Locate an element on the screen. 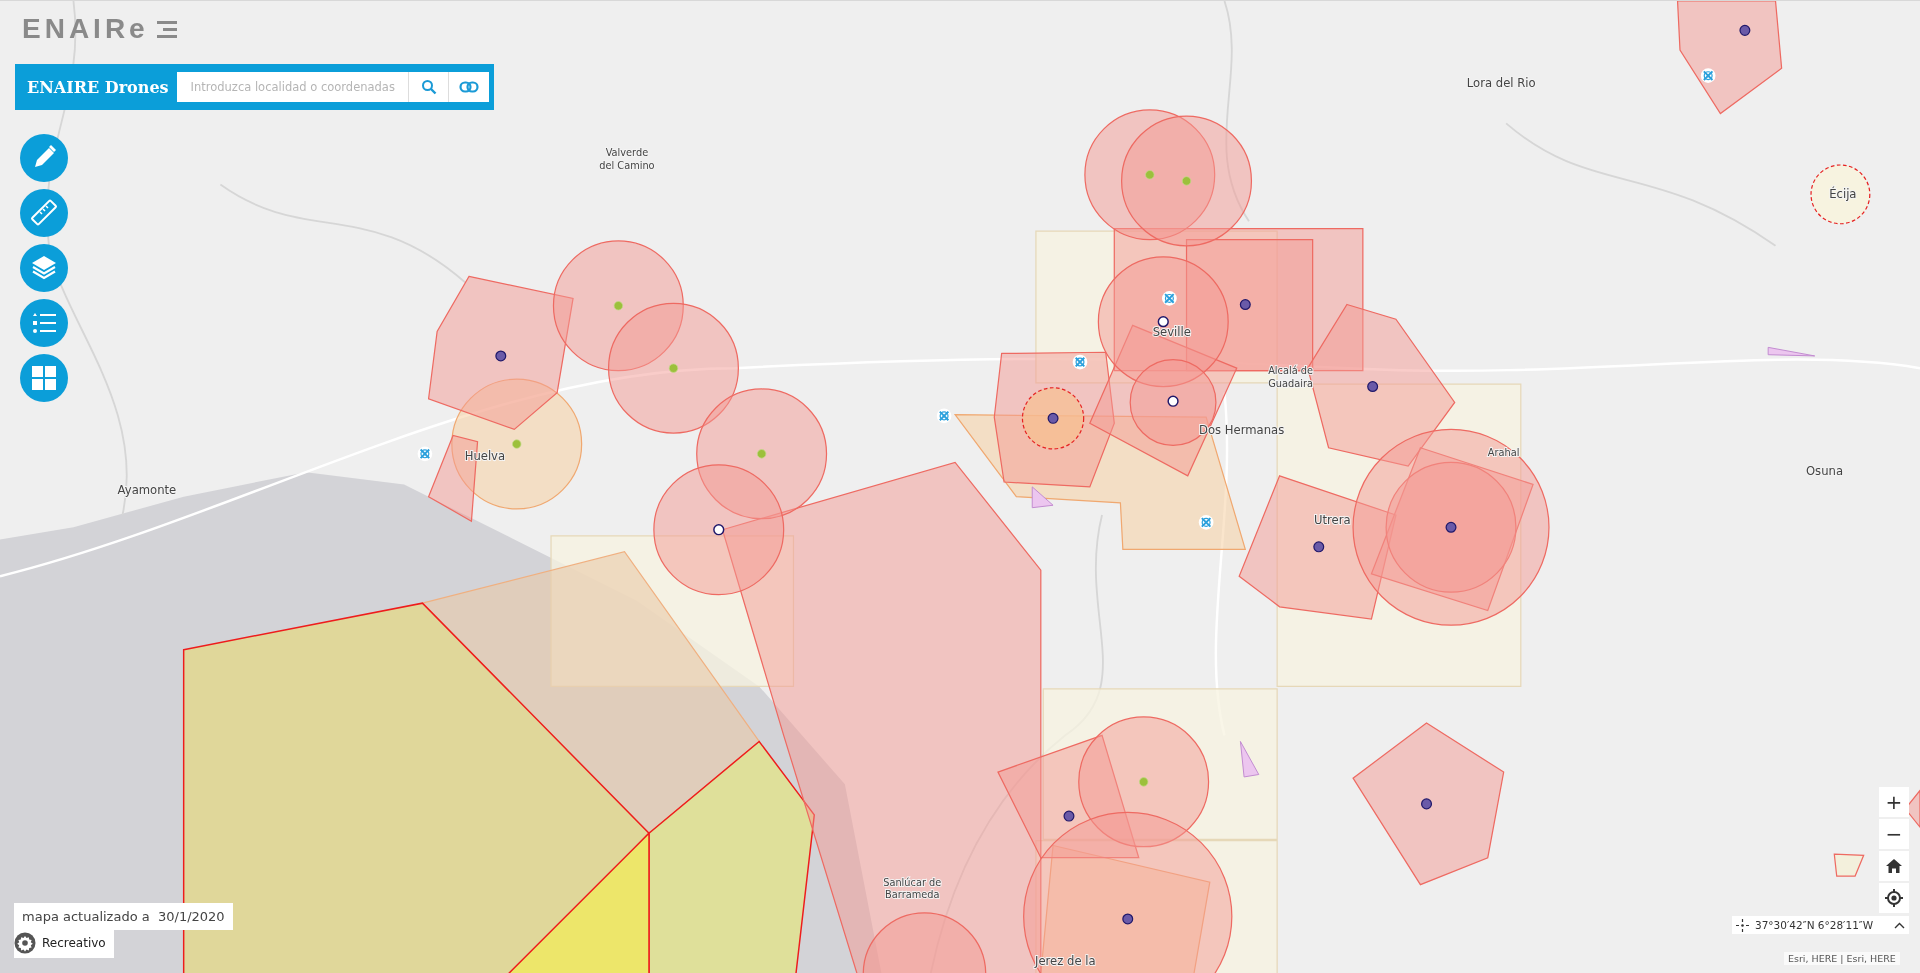 This screenshot has width=1920, height=973. locate-button is located at coordinates (1894, 898).